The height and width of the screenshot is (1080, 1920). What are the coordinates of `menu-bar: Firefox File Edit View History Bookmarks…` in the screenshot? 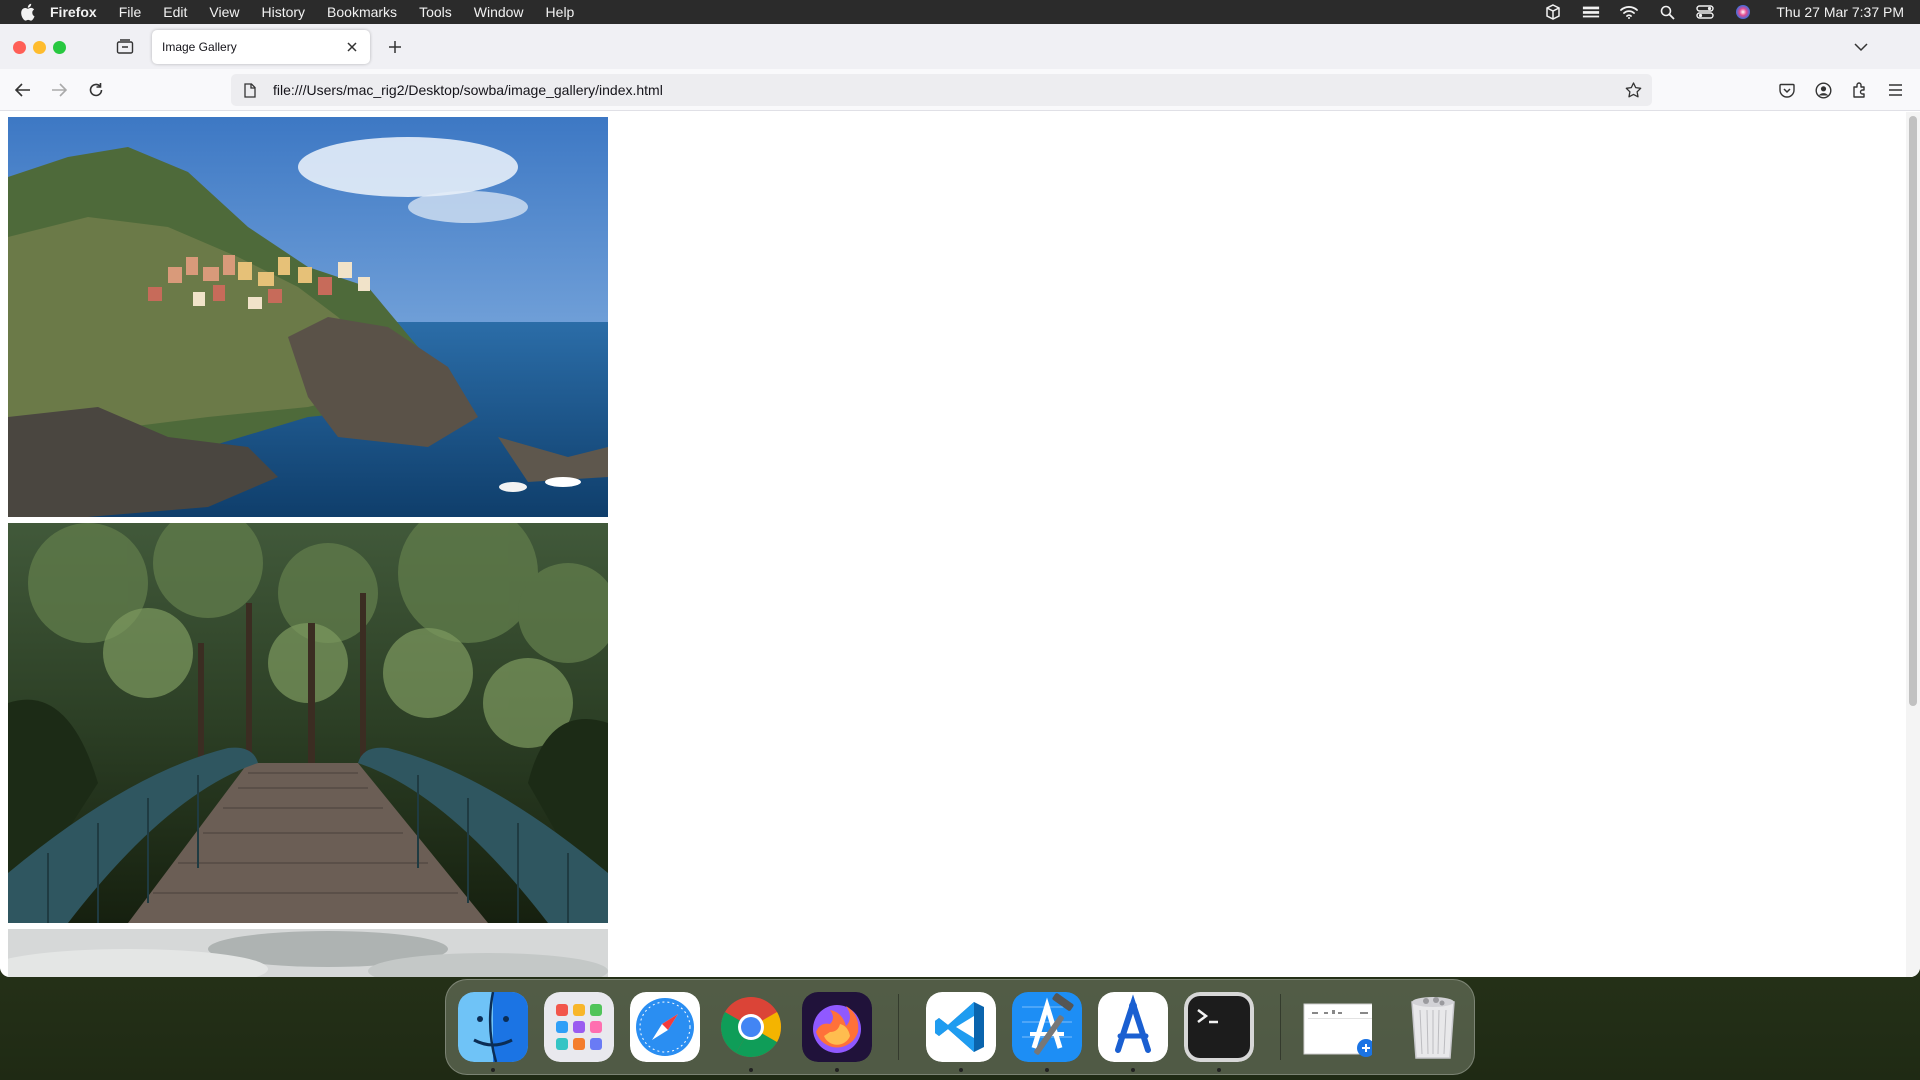 It's located at (960, 12).